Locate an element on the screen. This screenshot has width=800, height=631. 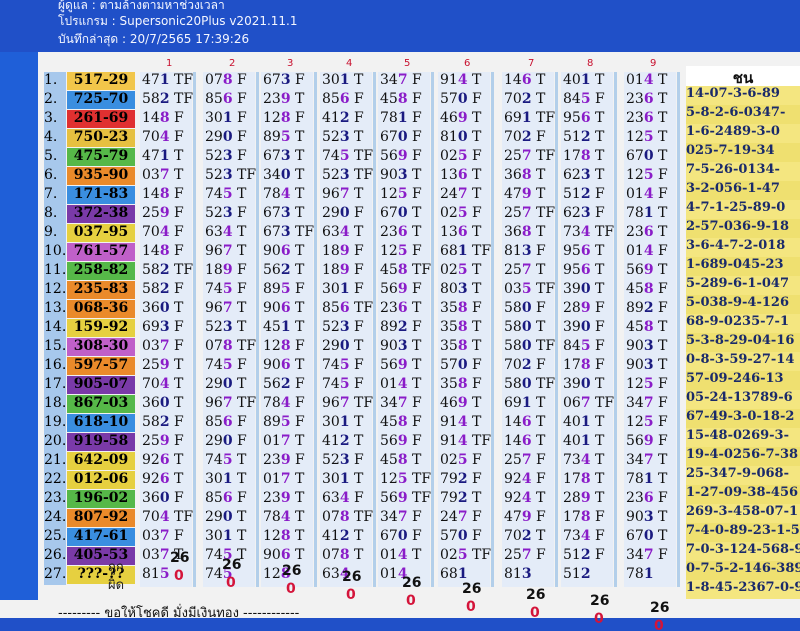
cell-digits: 95 is located at coordinates (572, 118).